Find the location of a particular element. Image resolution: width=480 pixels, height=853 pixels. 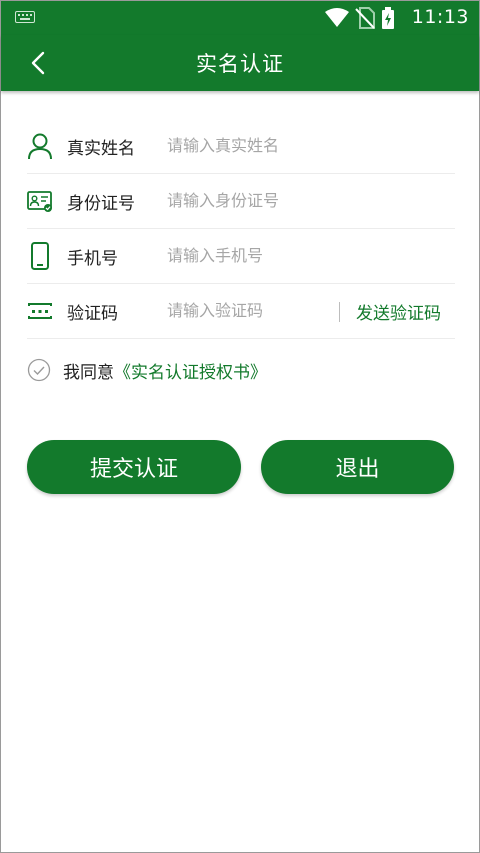

phone-input is located at coordinates (247, 255).